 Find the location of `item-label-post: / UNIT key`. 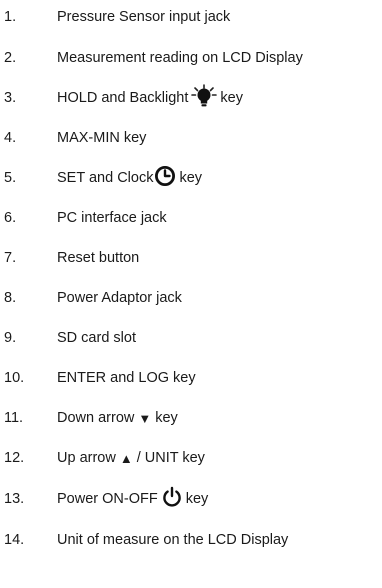

item-label-post: / UNIT key is located at coordinates (170, 457).